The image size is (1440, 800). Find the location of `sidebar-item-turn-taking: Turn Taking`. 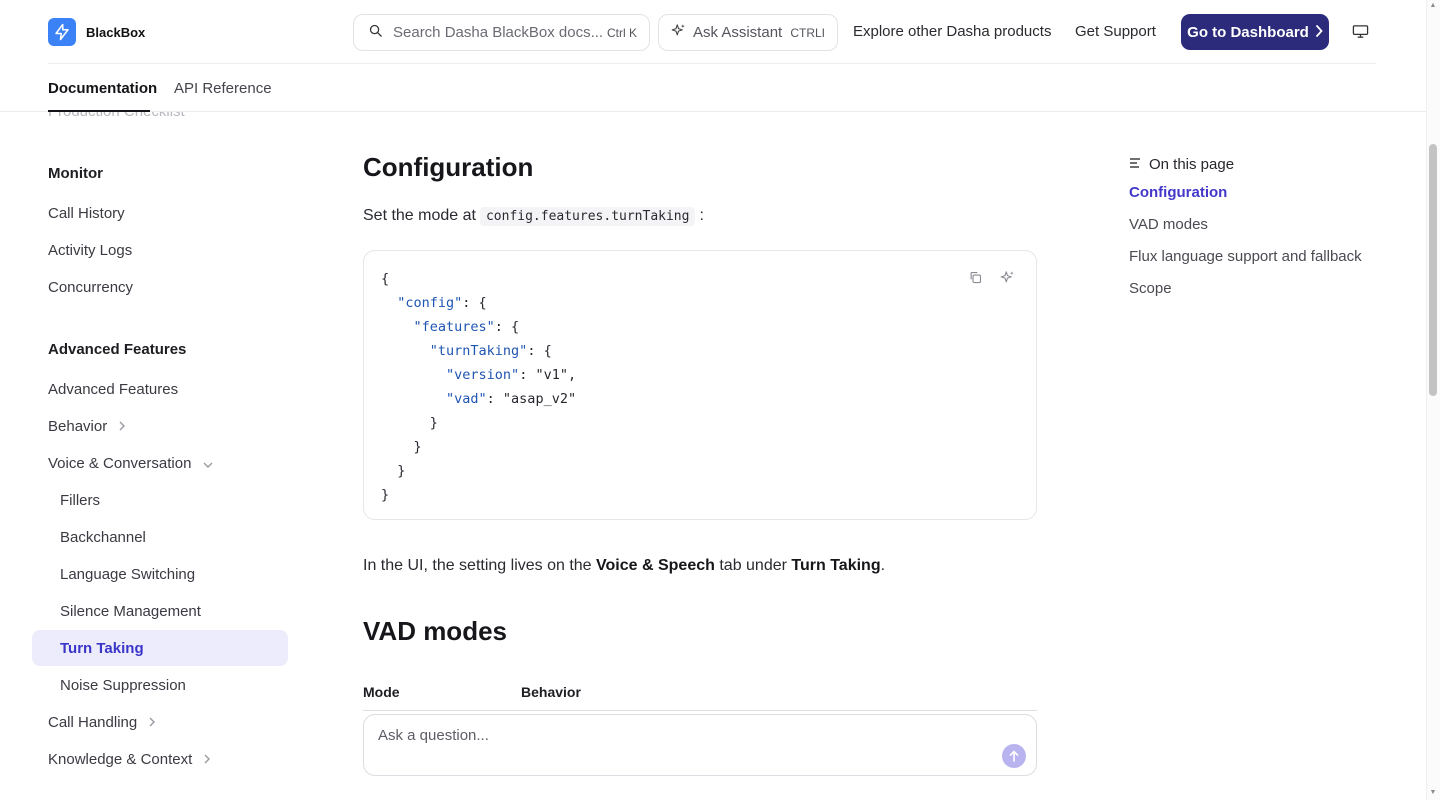

sidebar-item-turn-taking: Turn Taking is located at coordinates (102, 648).